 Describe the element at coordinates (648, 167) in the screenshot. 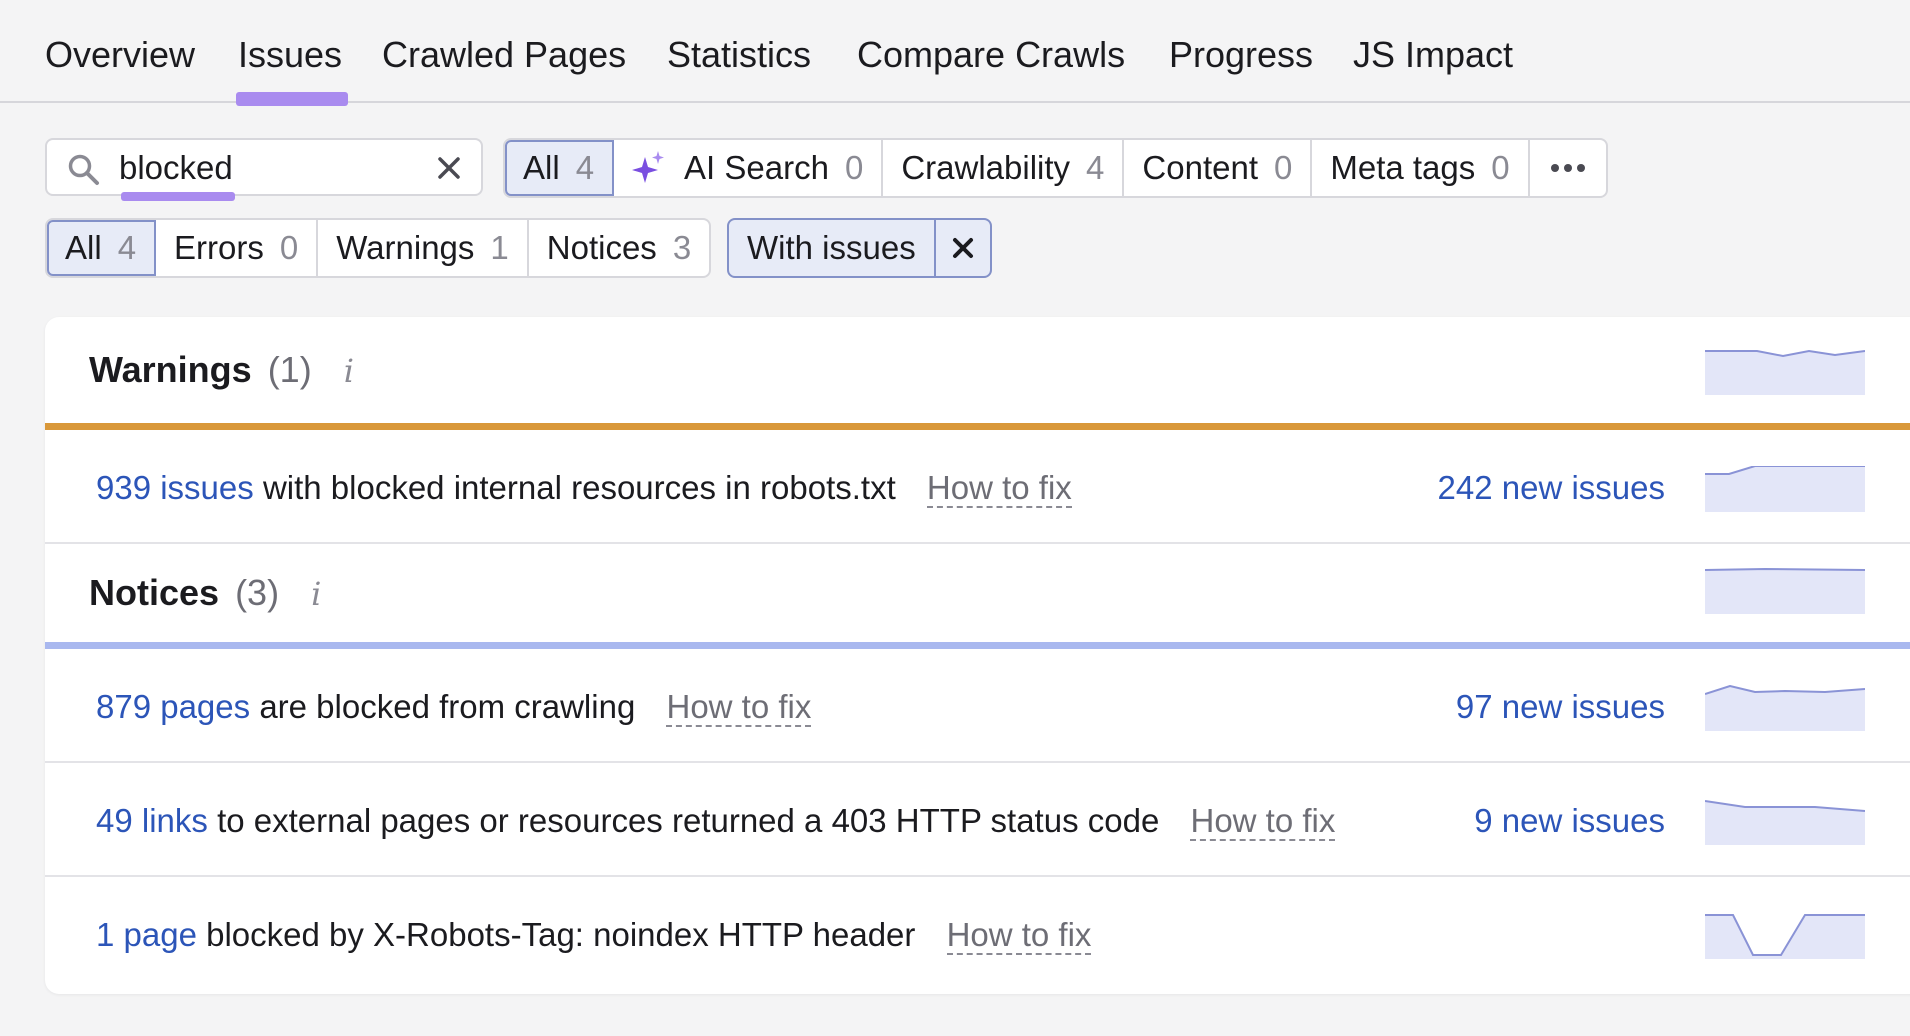

I see `sparkle-icon` at that location.